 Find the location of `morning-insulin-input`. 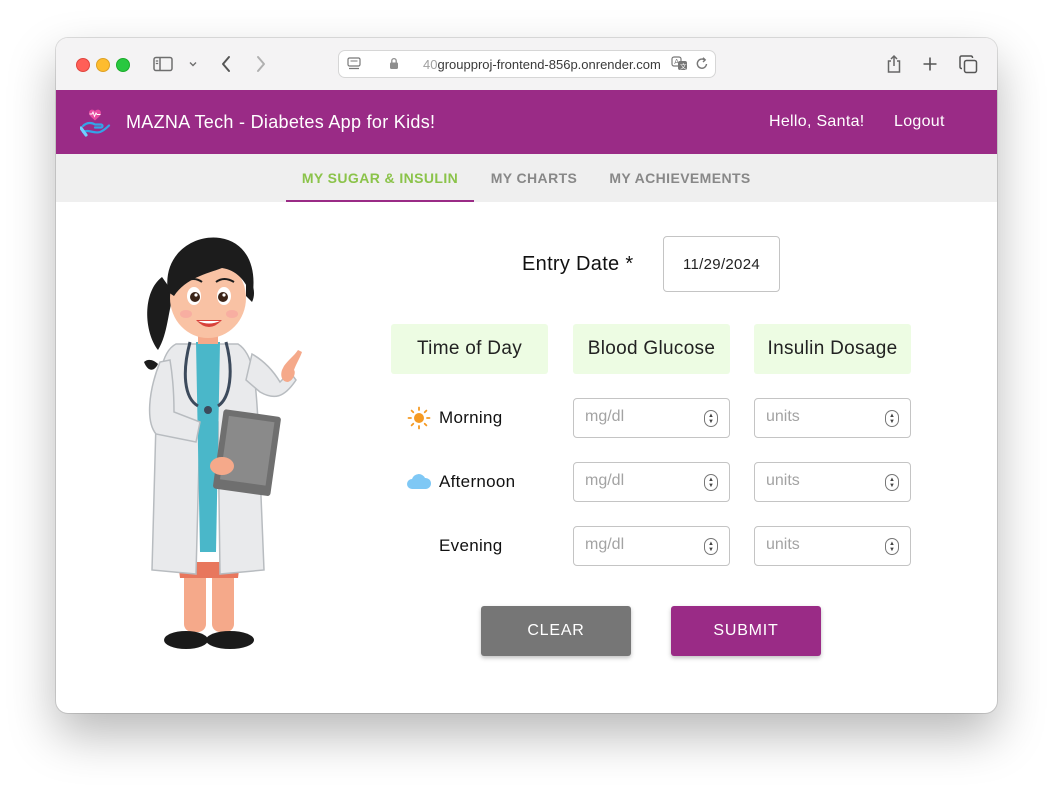

morning-insulin-input is located at coordinates (820, 417).